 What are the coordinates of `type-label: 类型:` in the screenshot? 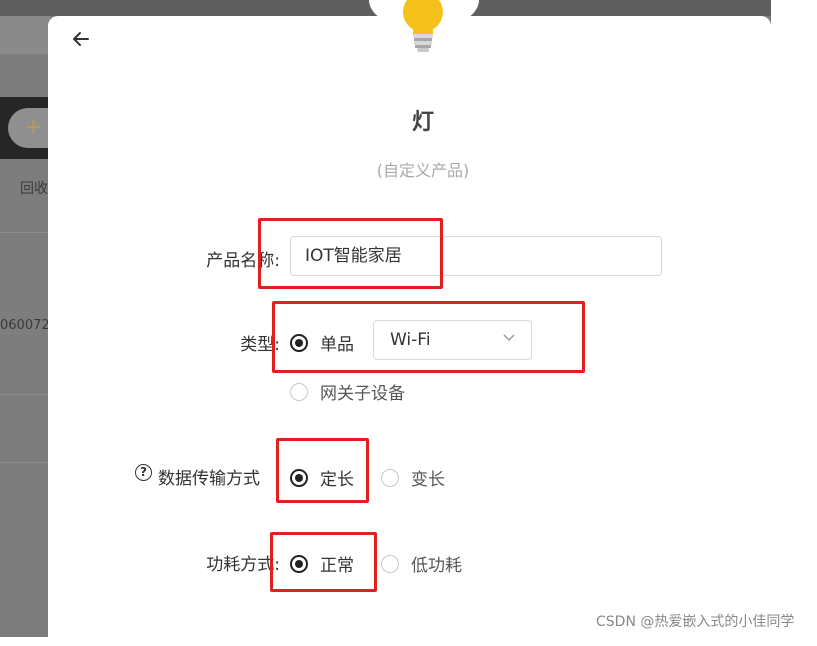 It's located at (260, 345).